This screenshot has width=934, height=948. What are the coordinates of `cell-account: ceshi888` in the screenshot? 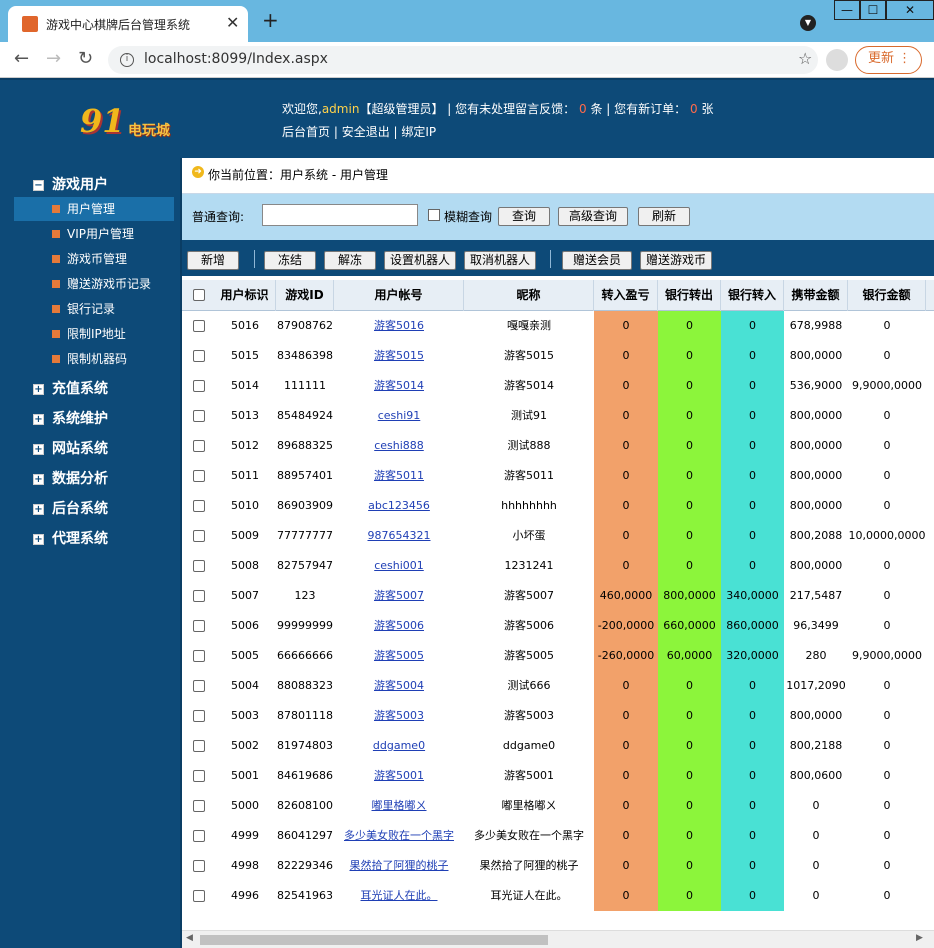 It's located at (399, 446).